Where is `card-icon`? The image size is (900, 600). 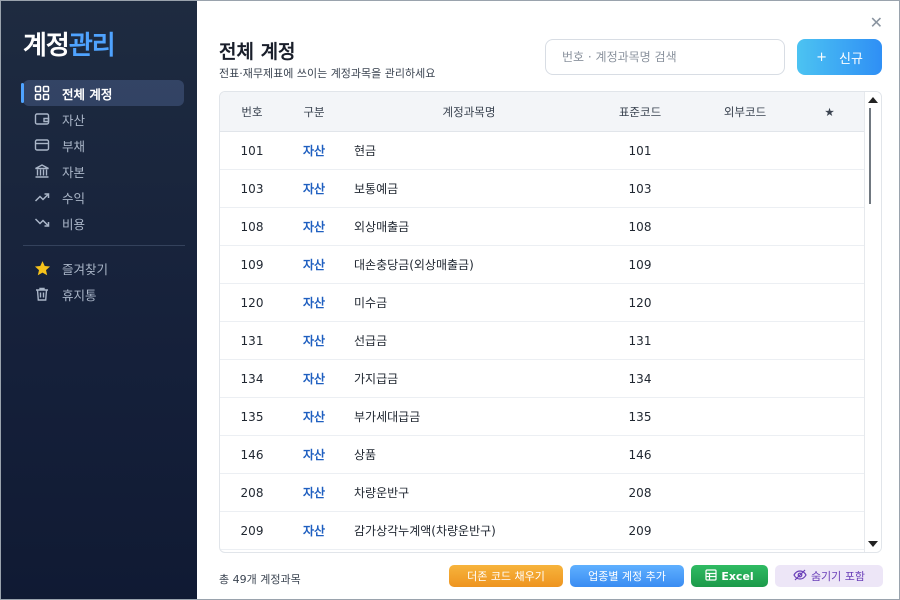 card-icon is located at coordinates (42, 145).